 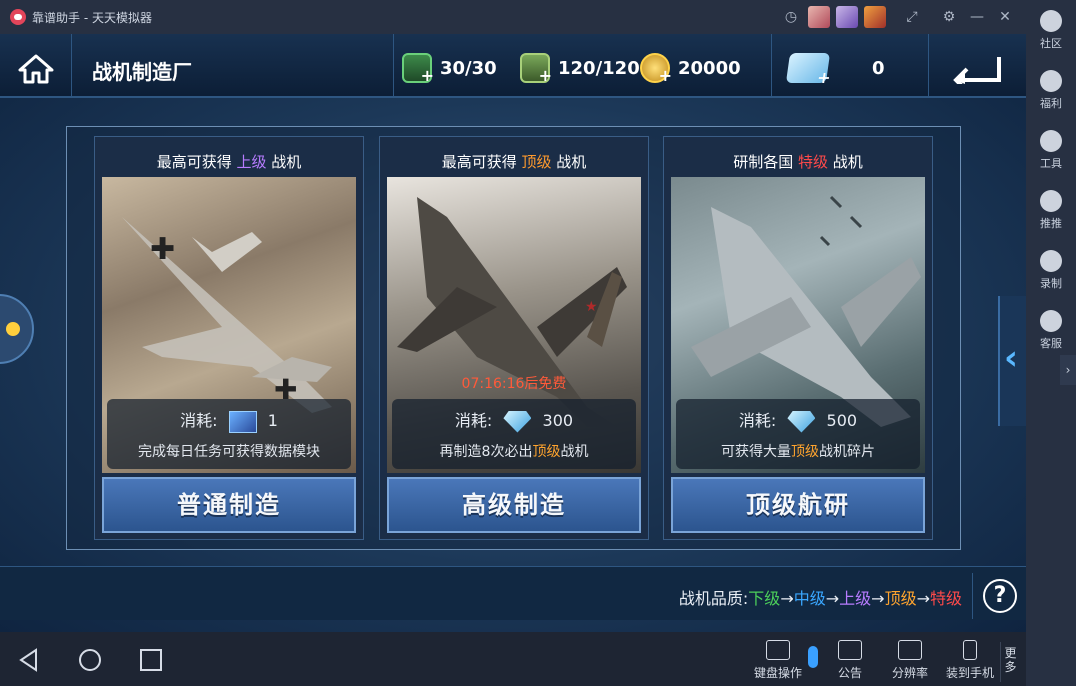 I want to click on sidebar-item-record: 录制, so click(x=1051, y=270).